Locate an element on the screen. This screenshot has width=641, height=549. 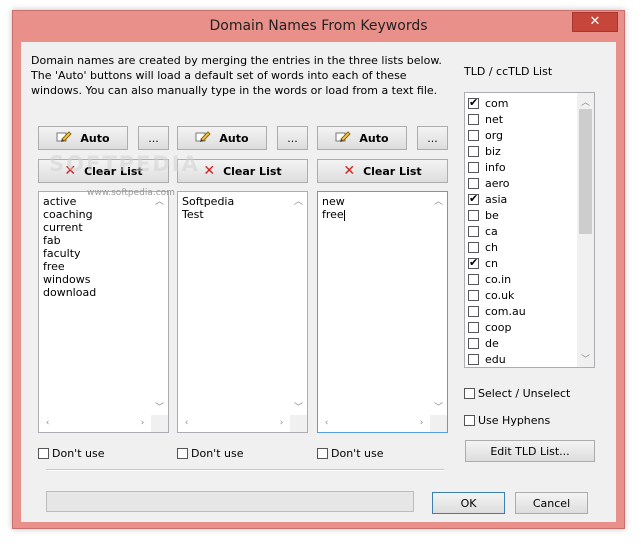
tld-item-aero: aero is located at coordinates (489, 183).